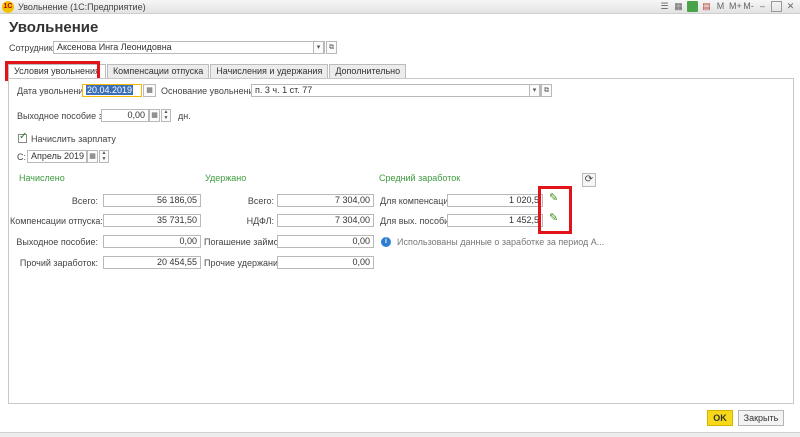 The image size is (800, 437). Describe the element at coordinates (152, 220) in the screenshot. I see `vacation-compensation-value: 35 731,50` at that location.